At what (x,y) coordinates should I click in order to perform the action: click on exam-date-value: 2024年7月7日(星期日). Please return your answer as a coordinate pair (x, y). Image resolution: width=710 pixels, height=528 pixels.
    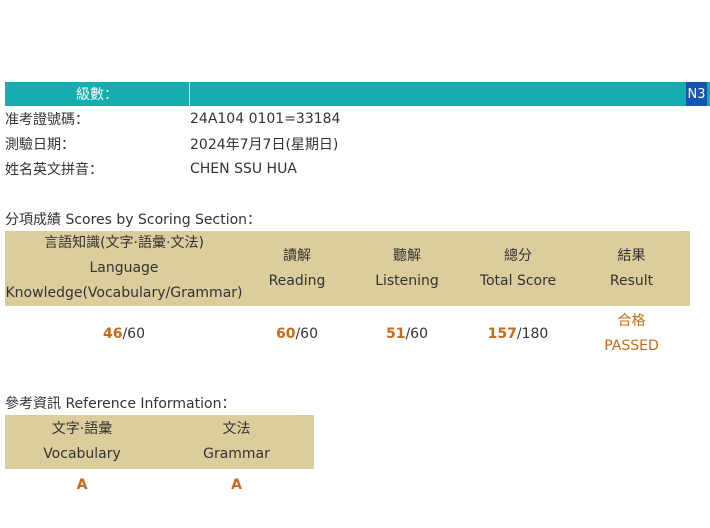
    Looking at the image, I should click on (264, 145).